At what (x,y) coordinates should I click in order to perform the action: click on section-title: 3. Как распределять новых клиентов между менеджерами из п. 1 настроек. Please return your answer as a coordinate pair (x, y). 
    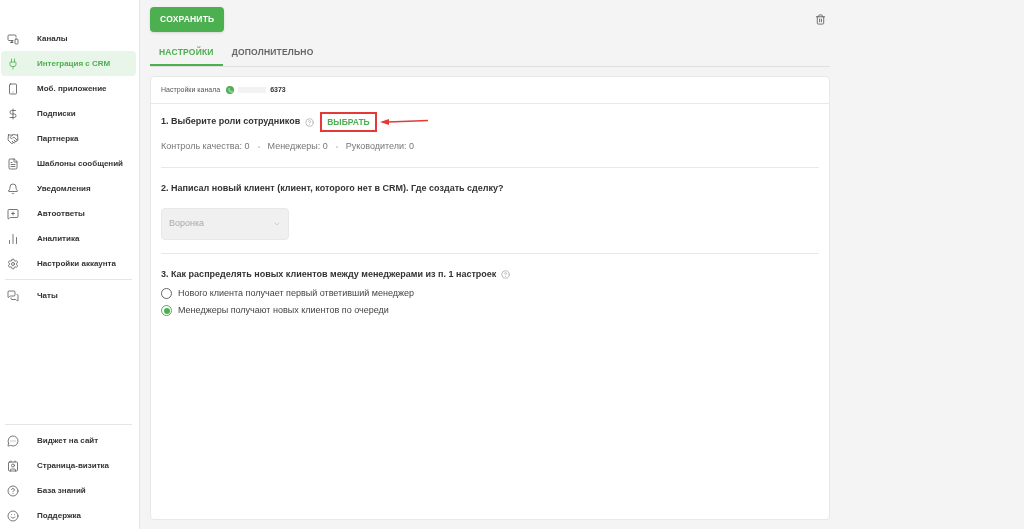
    Looking at the image, I should click on (329, 274).